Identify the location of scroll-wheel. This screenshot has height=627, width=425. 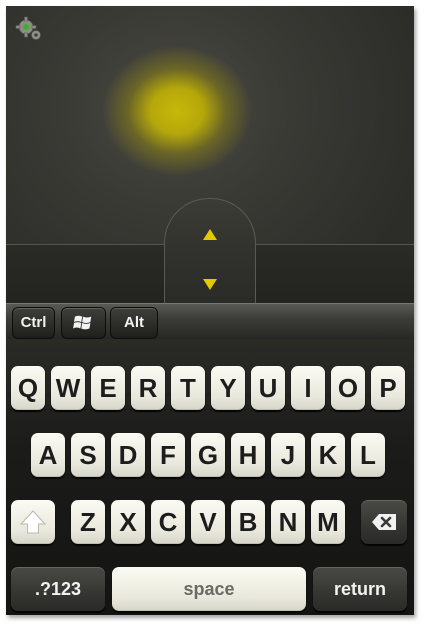
(210, 253).